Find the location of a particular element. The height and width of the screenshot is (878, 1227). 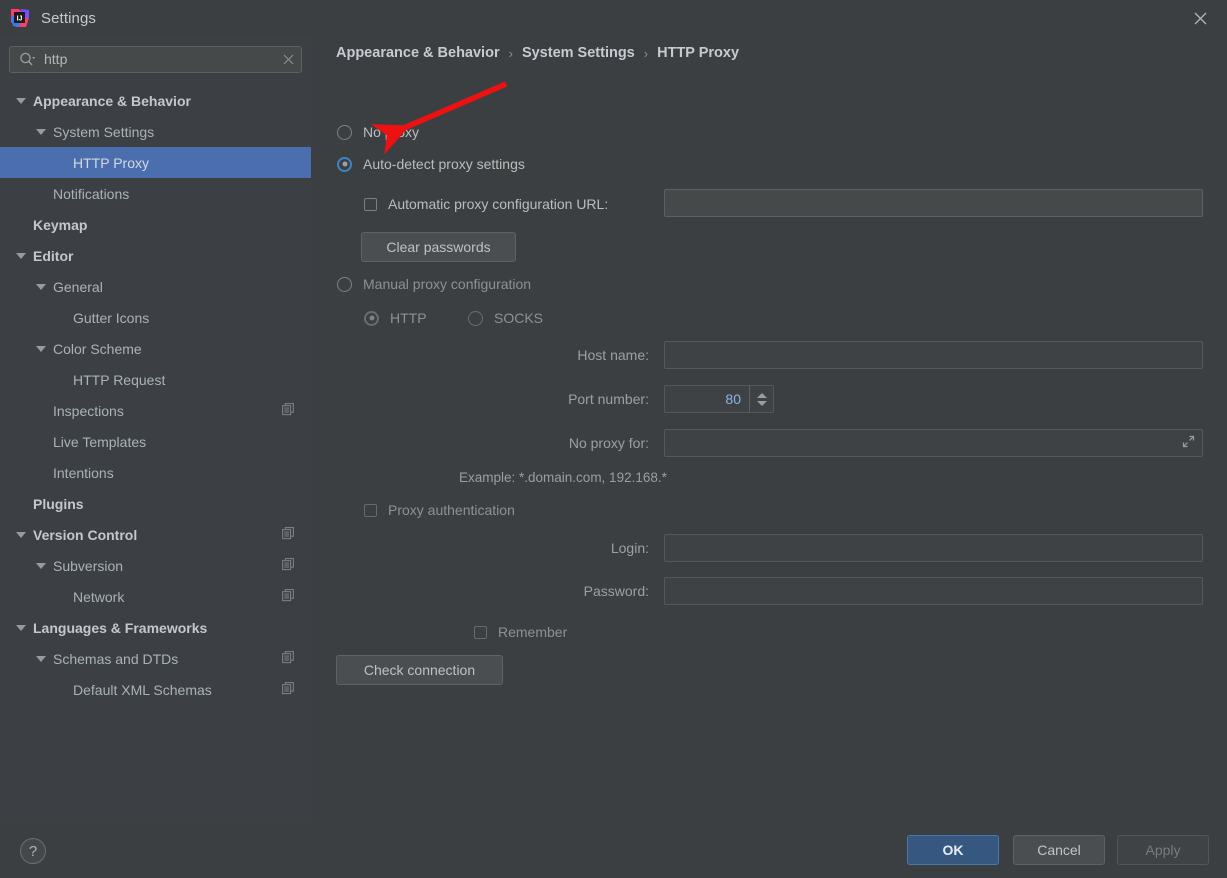

port-number-value: 80 is located at coordinates (733, 399).